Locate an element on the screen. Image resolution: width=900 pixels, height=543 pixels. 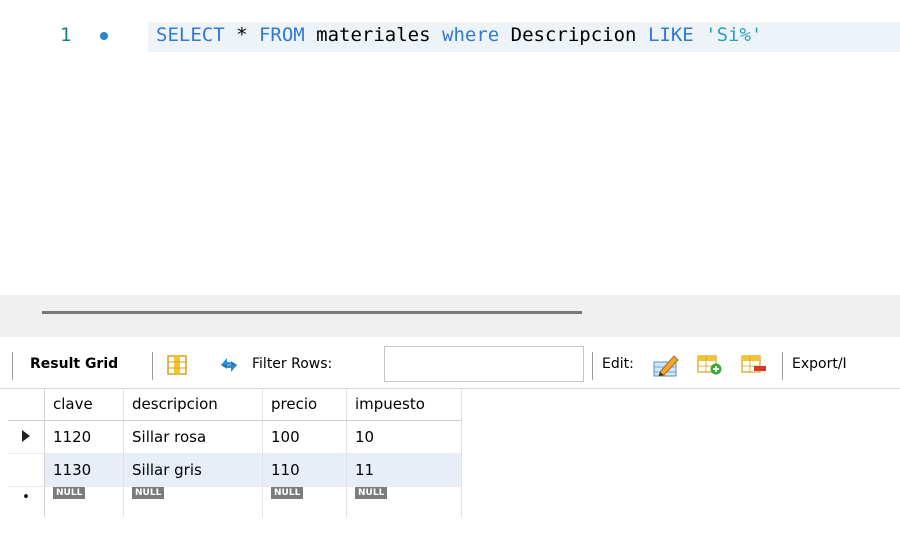
export-button: Export/I is located at coordinates (819, 364).